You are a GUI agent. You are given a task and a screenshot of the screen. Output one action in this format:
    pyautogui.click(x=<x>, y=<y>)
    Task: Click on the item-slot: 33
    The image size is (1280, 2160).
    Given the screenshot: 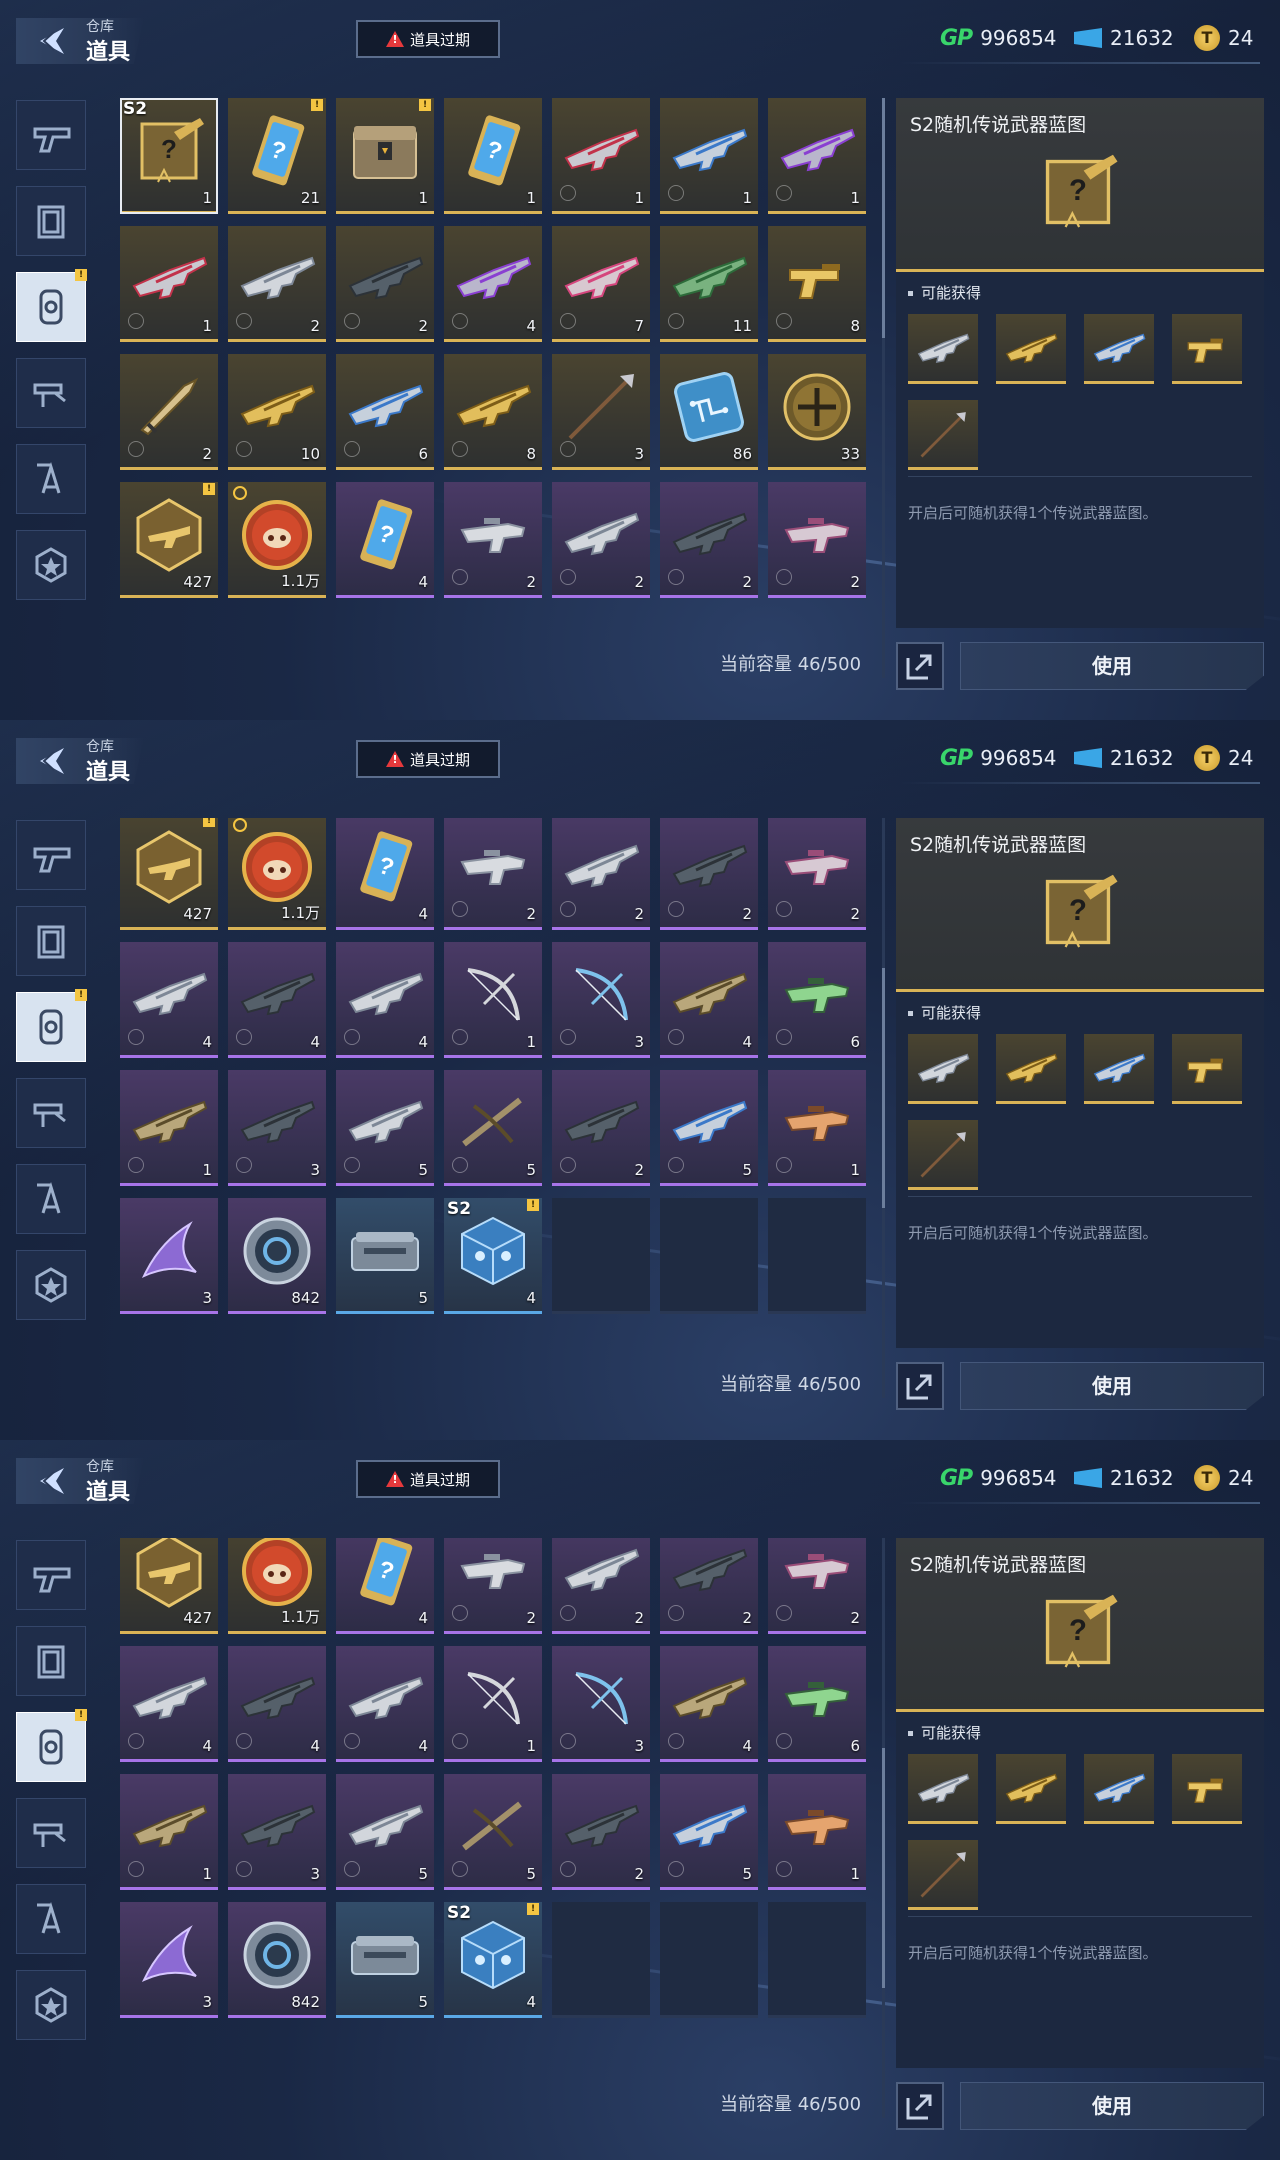 What is the action you would take?
    pyautogui.click(x=817, y=412)
    